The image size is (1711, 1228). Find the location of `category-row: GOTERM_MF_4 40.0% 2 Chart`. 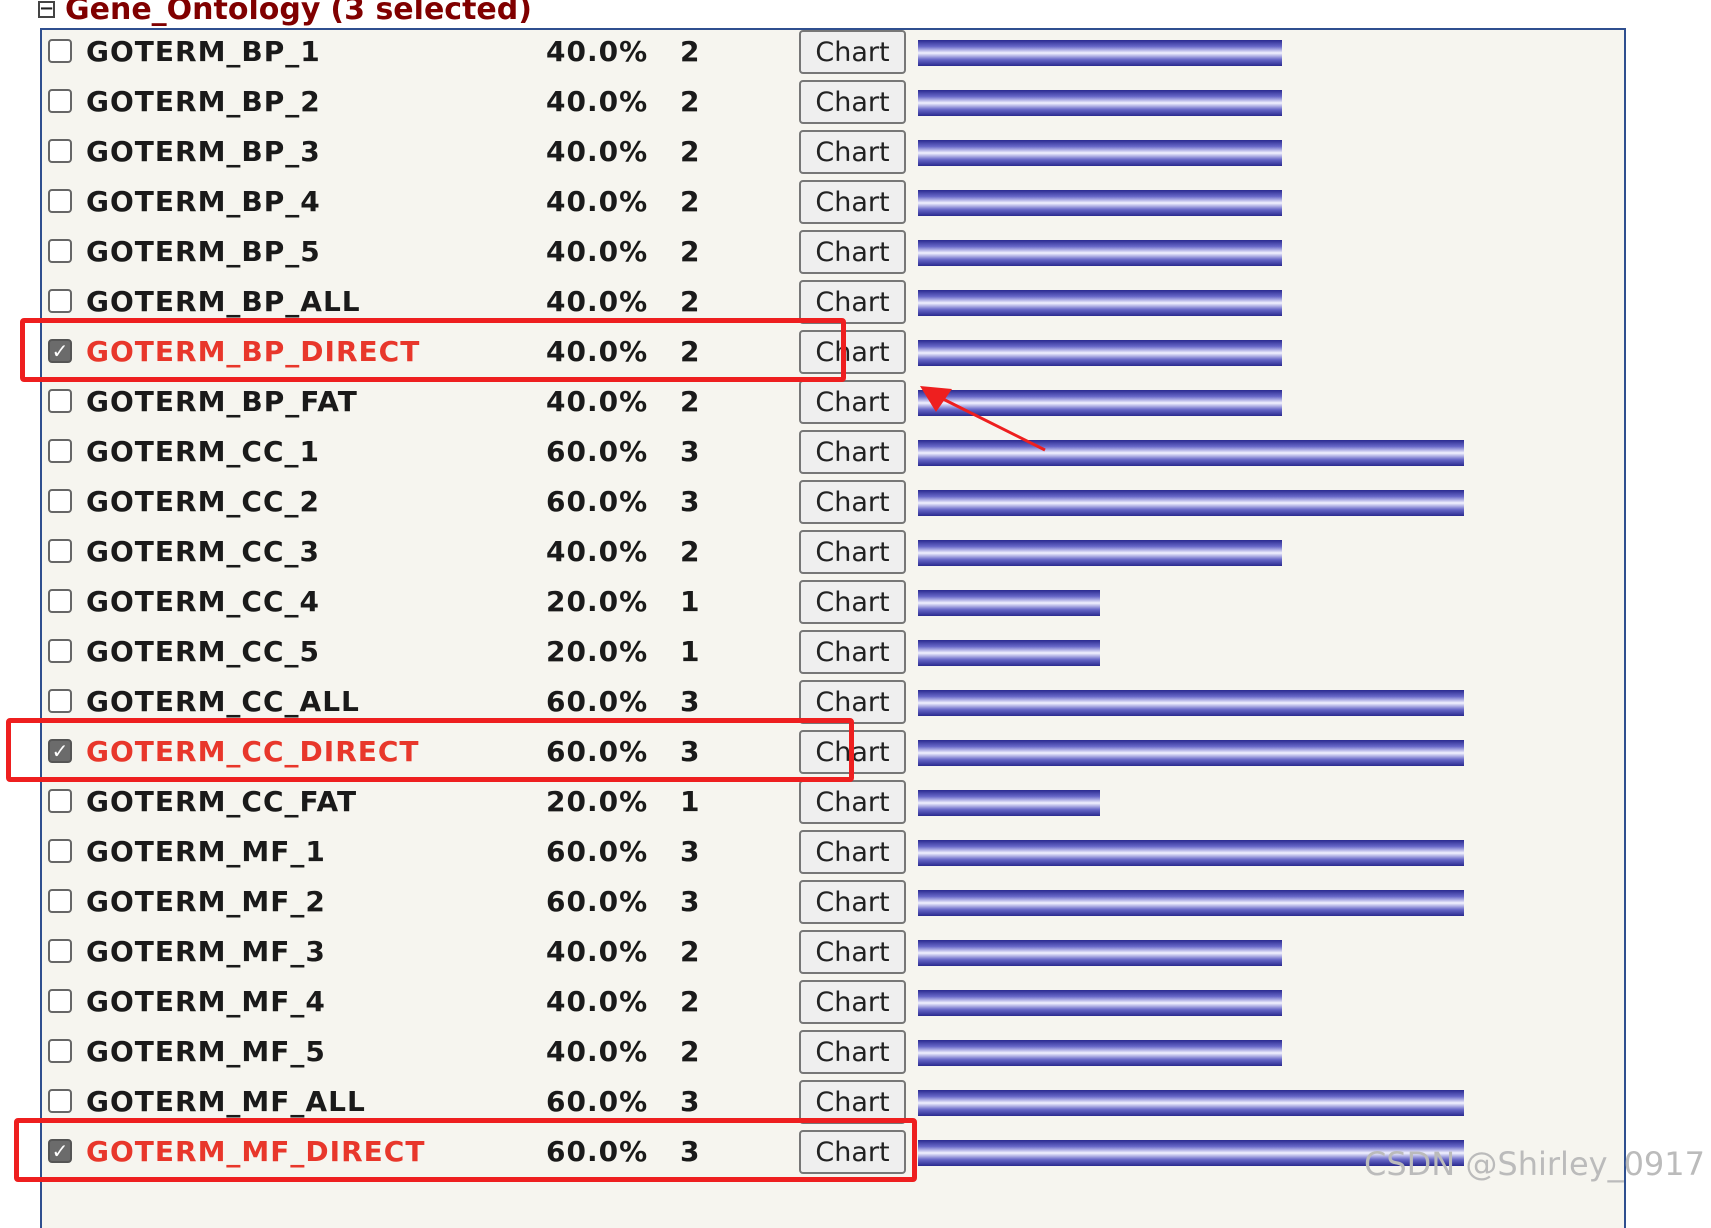

category-row: GOTERM_MF_4 40.0% 2 Chart is located at coordinates (833, 1003).